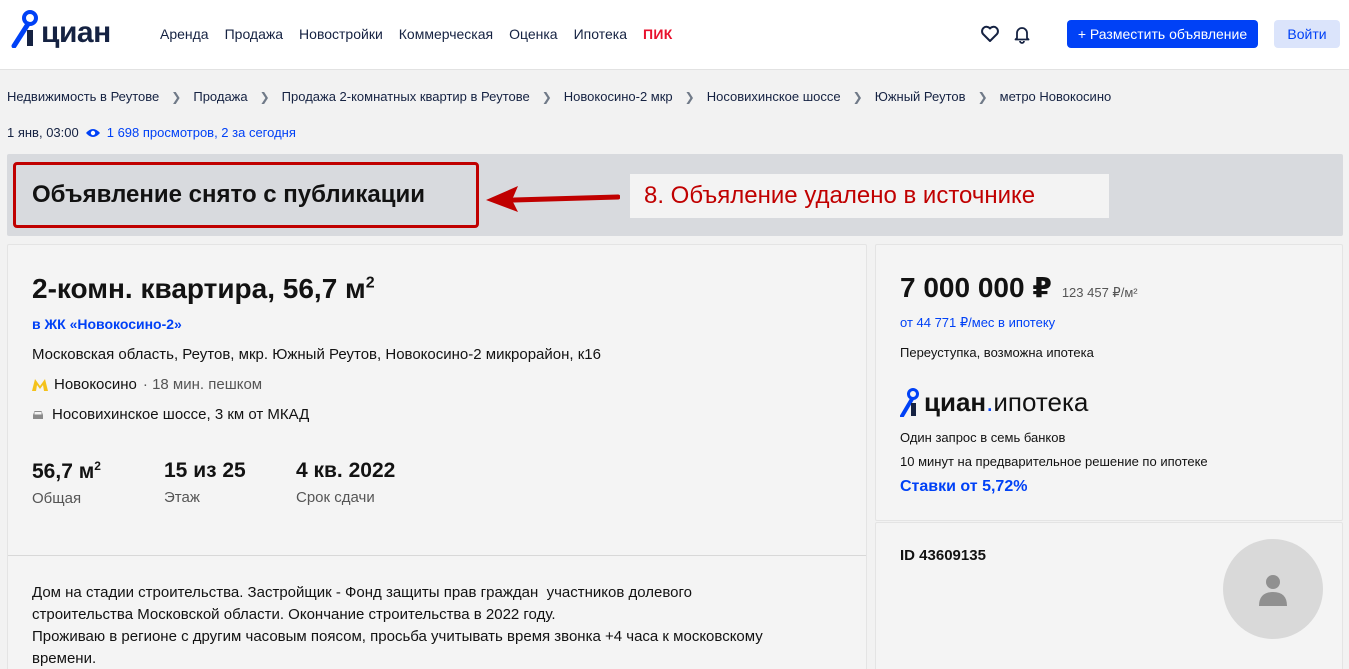 The image size is (1349, 669). What do you see at coordinates (184, 34) in the screenshot?
I see `nav-rent: Аренда` at bounding box center [184, 34].